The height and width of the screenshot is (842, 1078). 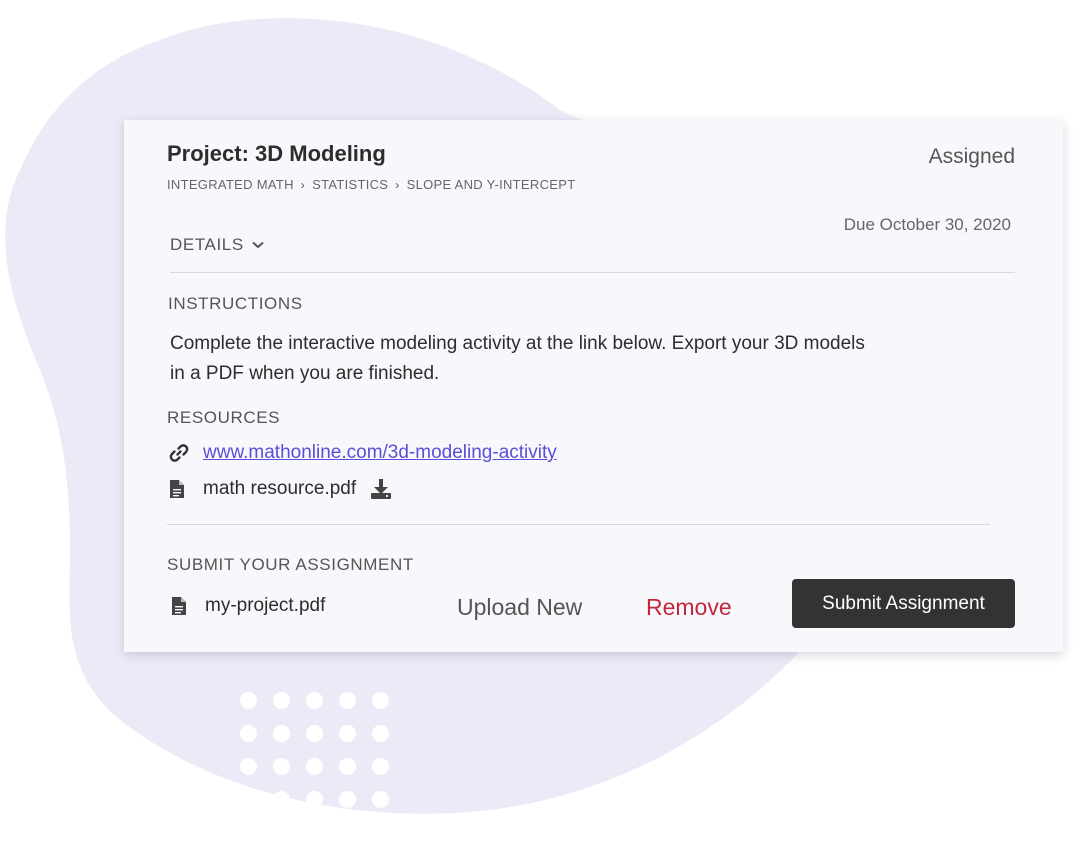 I want to click on submission-file-name: my-project.pdf, so click(x=265, y=606).